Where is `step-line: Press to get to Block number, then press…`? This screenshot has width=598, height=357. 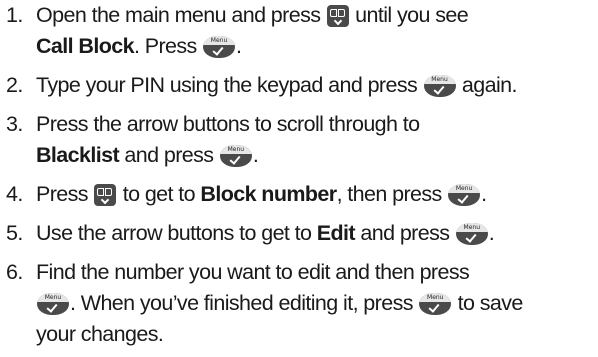
step-line: Press to get to Block number, then press… is located at coordinates (317, 194).